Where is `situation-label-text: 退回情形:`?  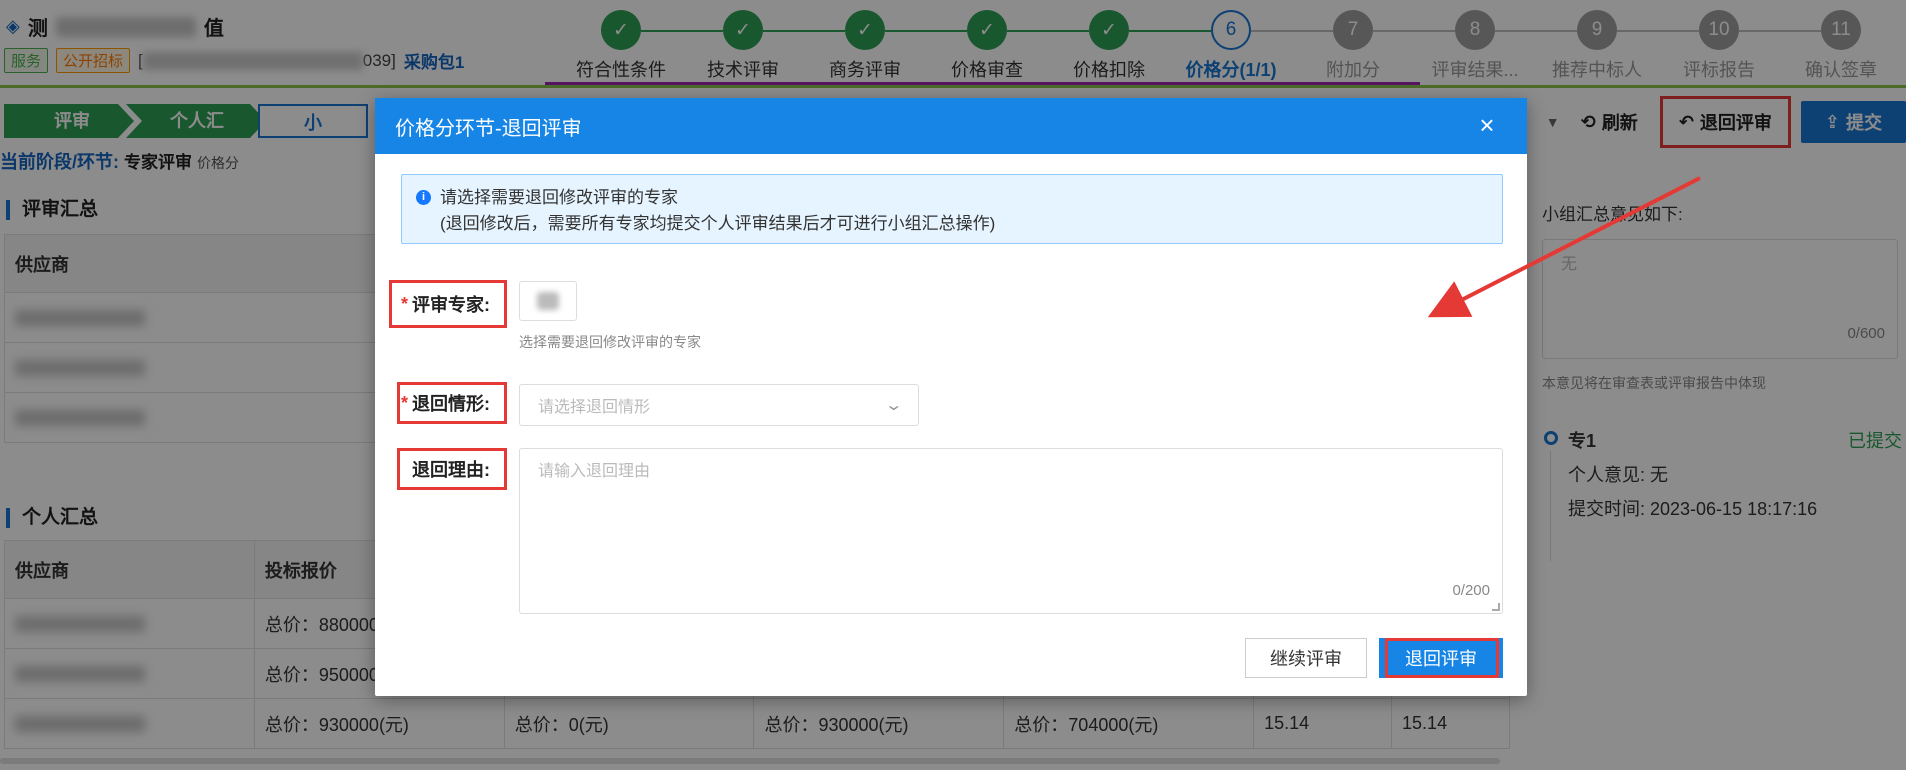 situation-label-text: 退回情形: is located at coordinates (451, 404).